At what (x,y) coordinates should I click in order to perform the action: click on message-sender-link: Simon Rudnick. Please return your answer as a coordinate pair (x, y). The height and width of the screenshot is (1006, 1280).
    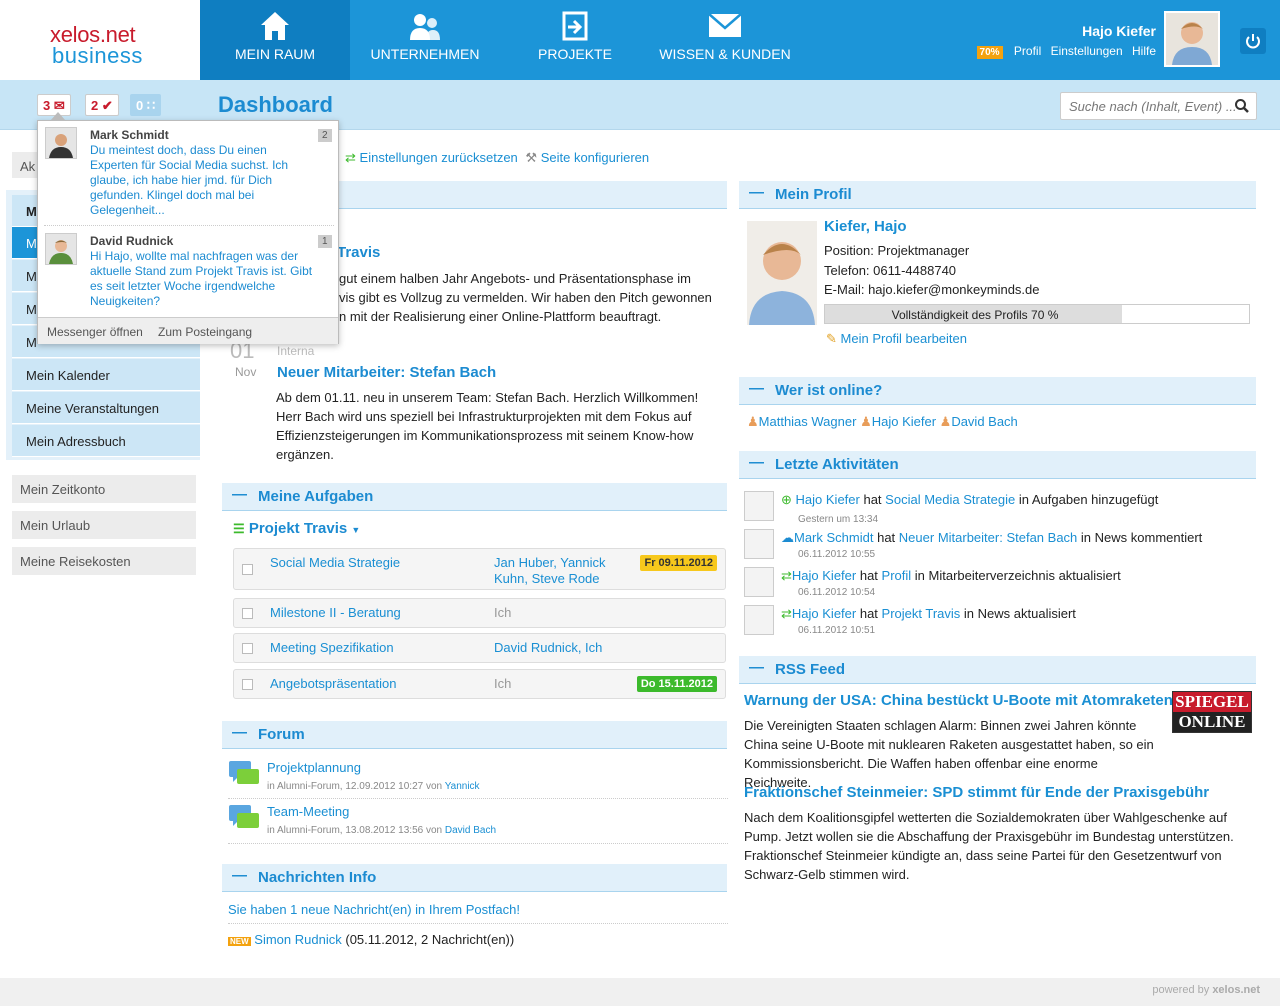
    Looking at the image, I should click on (297, 939).